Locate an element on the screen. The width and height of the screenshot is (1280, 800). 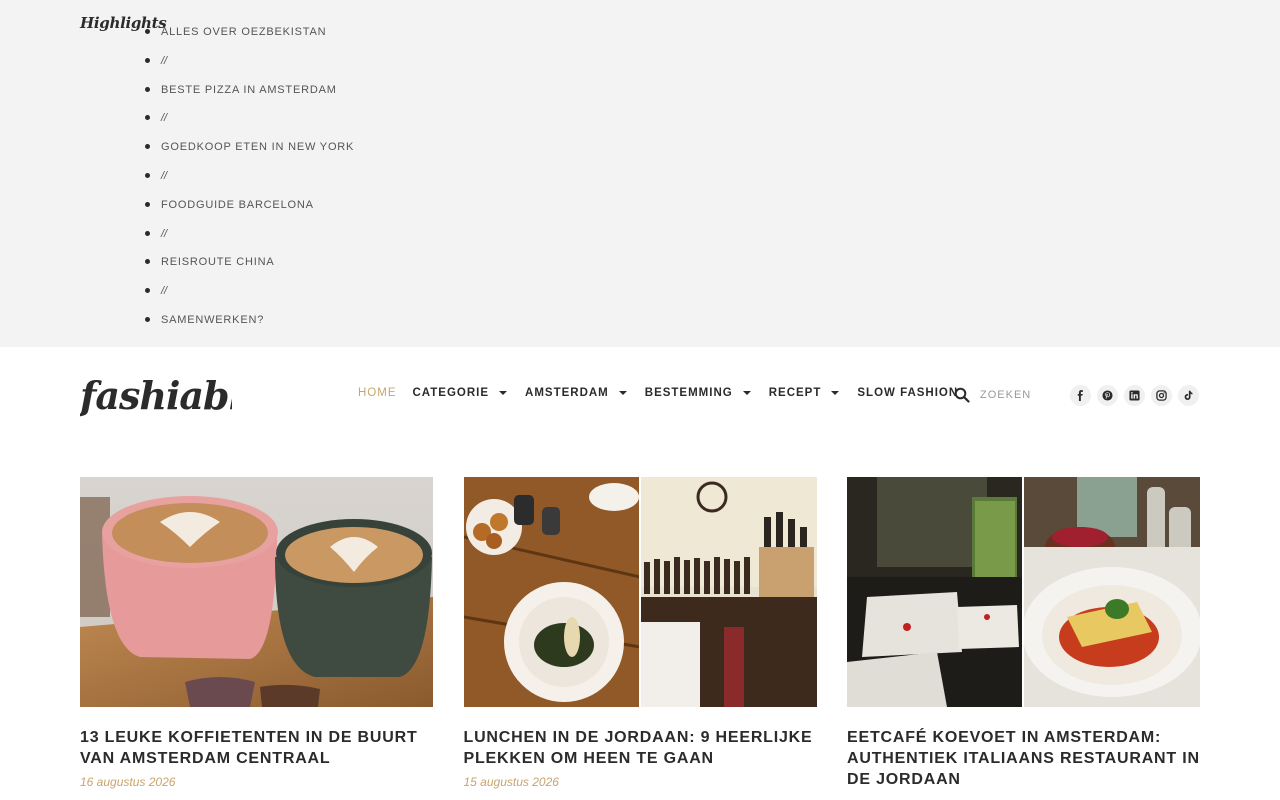
nav-label: BESTEMMING is located at coordinates (688, 393).